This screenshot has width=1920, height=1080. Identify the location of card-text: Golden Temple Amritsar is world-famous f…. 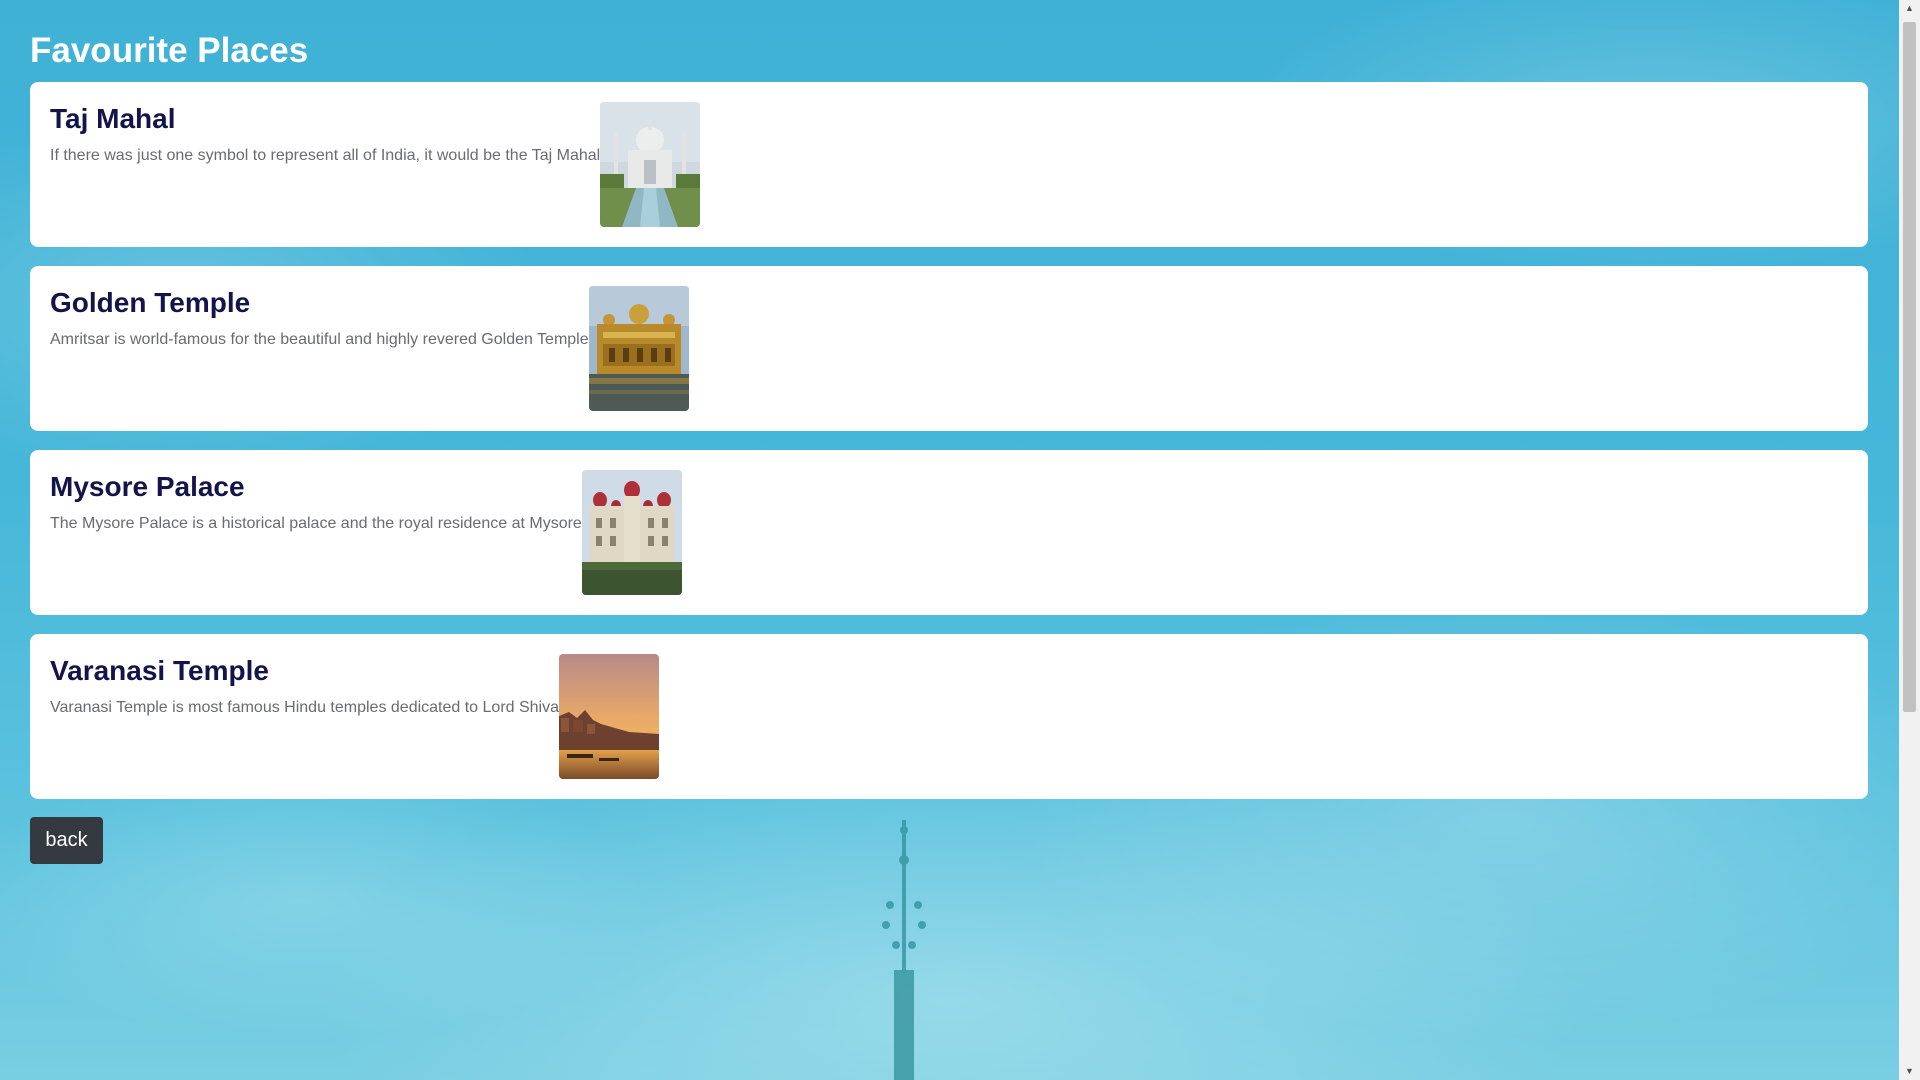
(319, 318).